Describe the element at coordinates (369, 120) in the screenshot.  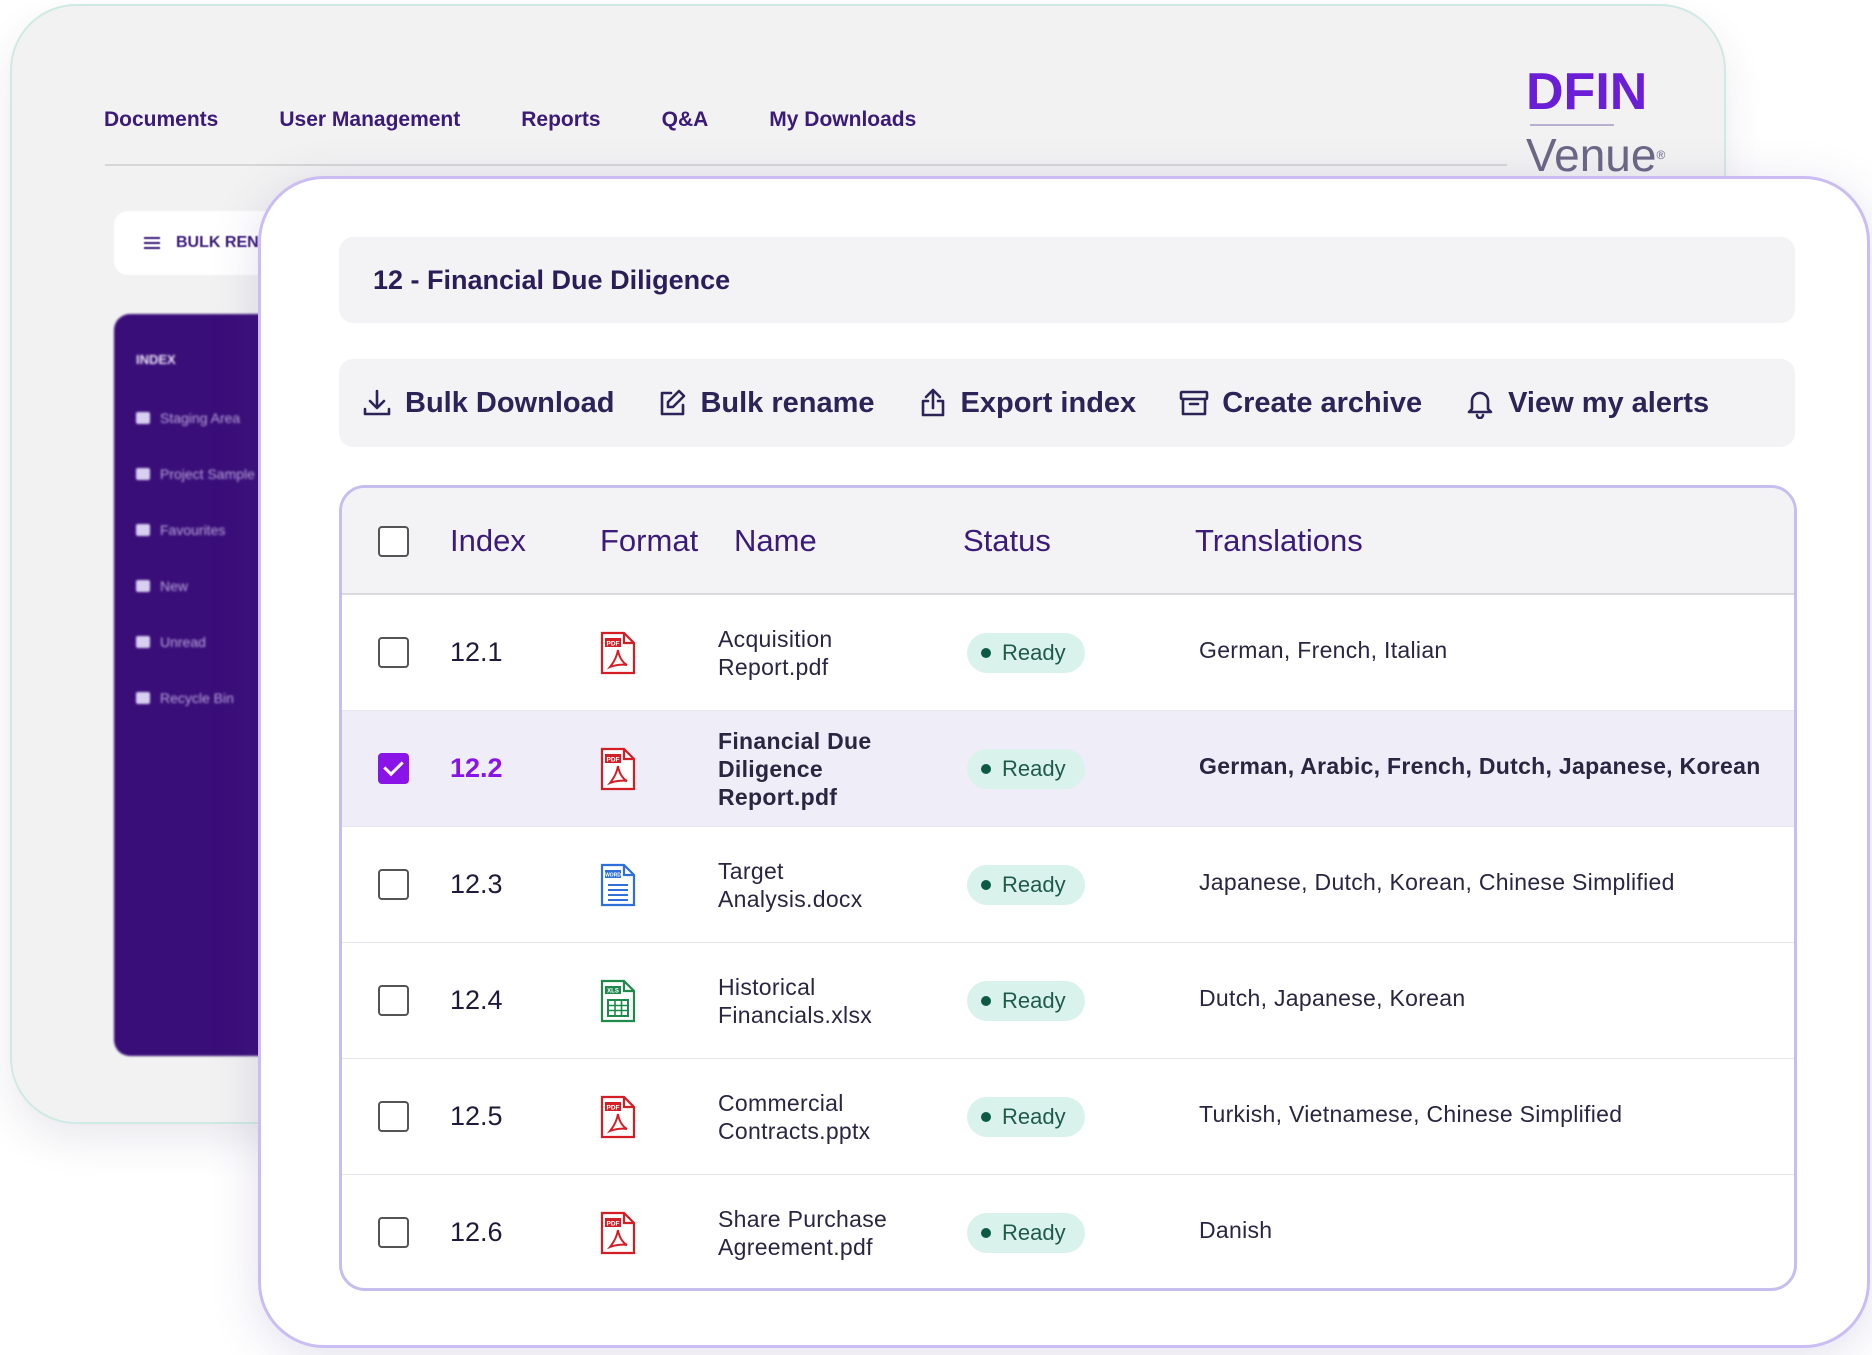
I see `nav-user-management: User Management` at that location.